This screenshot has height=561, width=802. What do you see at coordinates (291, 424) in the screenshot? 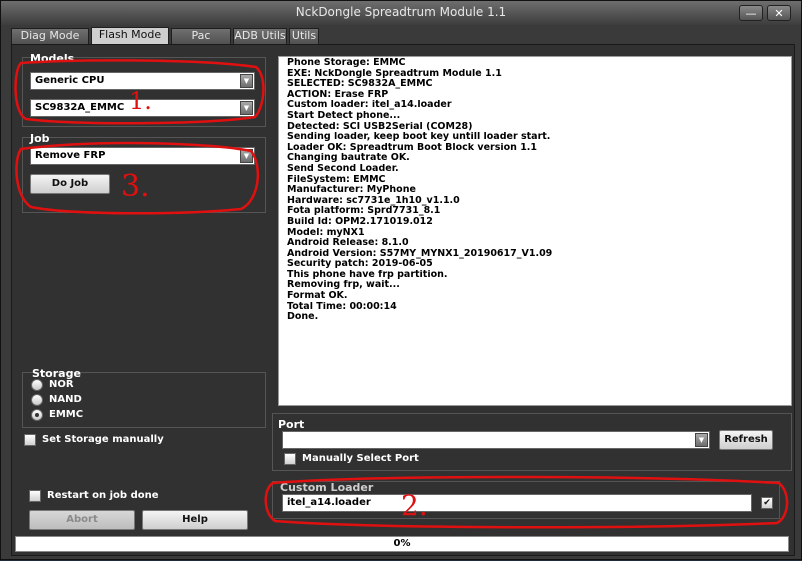
I see `port-label: Port` at bounding box center [291, 424].